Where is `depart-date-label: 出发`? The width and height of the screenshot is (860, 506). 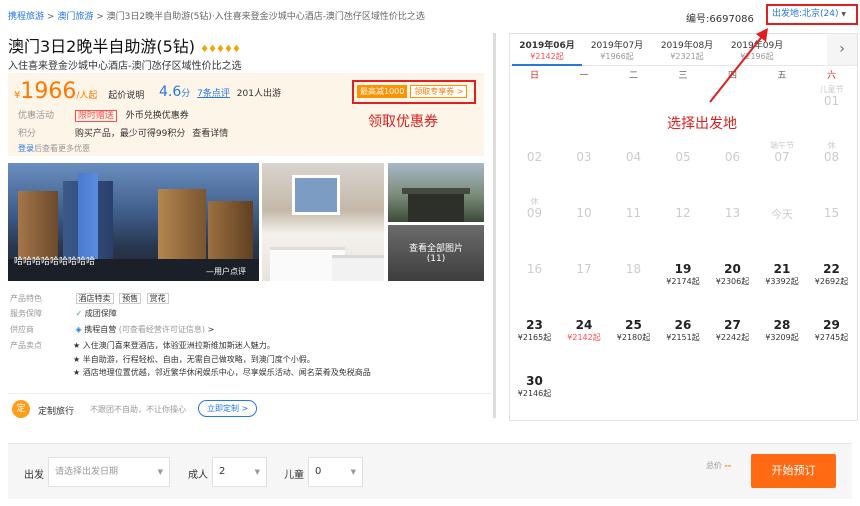 depart-date-label: 出发 is located at coordinates (34, 475).